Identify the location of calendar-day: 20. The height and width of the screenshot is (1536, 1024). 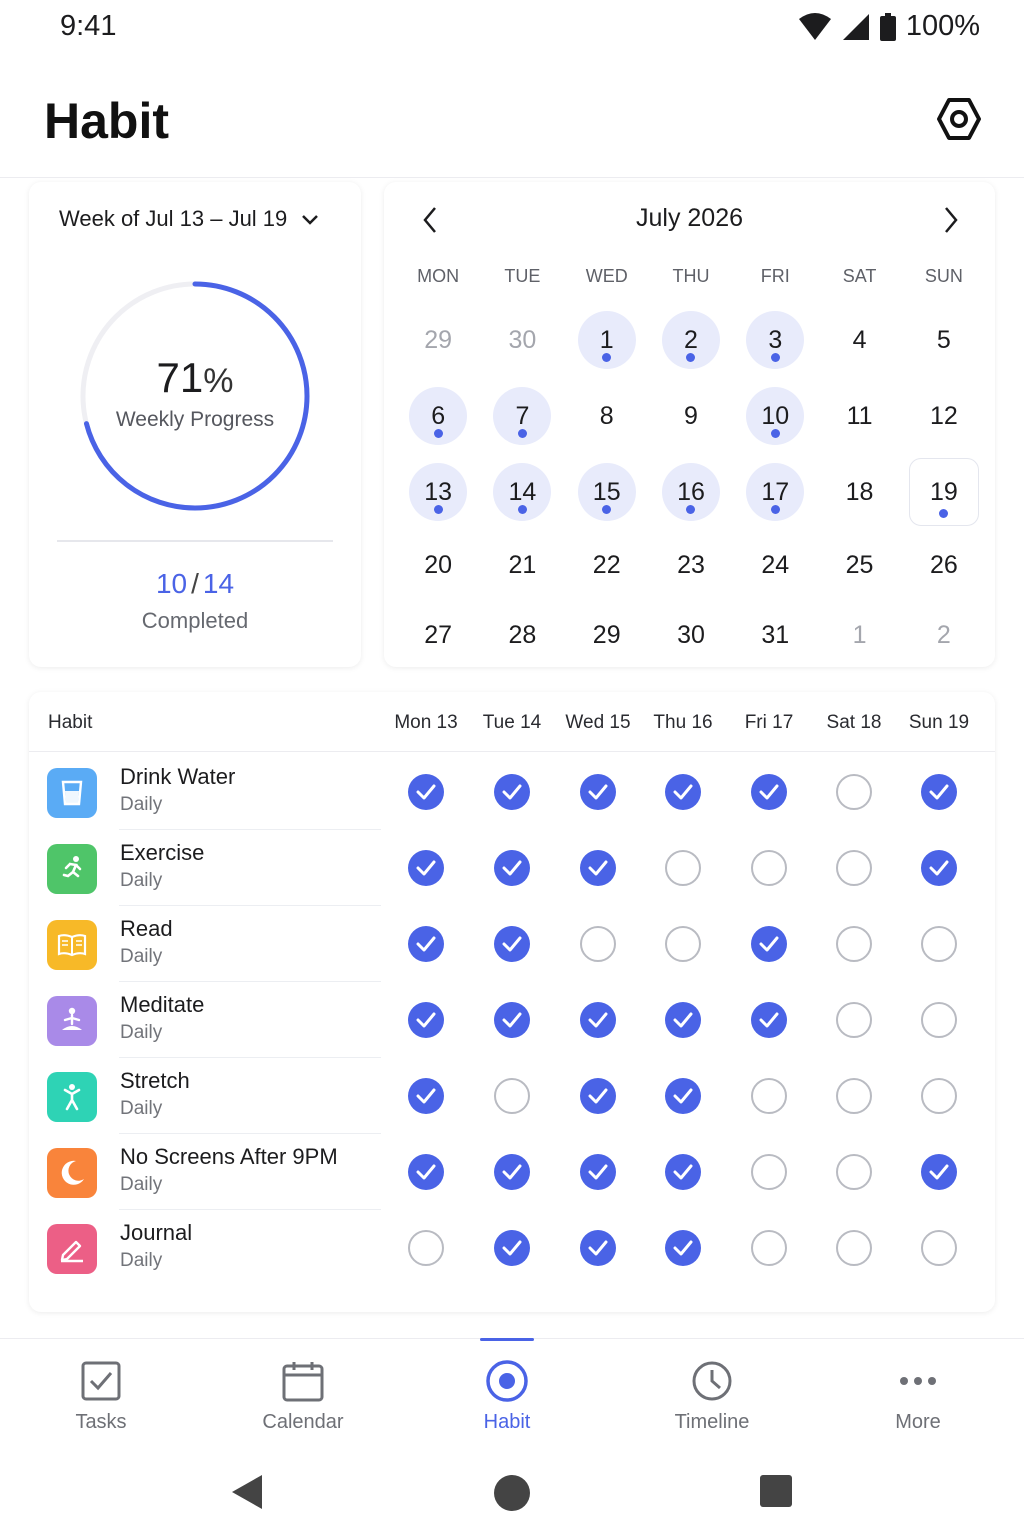
(438, 565).